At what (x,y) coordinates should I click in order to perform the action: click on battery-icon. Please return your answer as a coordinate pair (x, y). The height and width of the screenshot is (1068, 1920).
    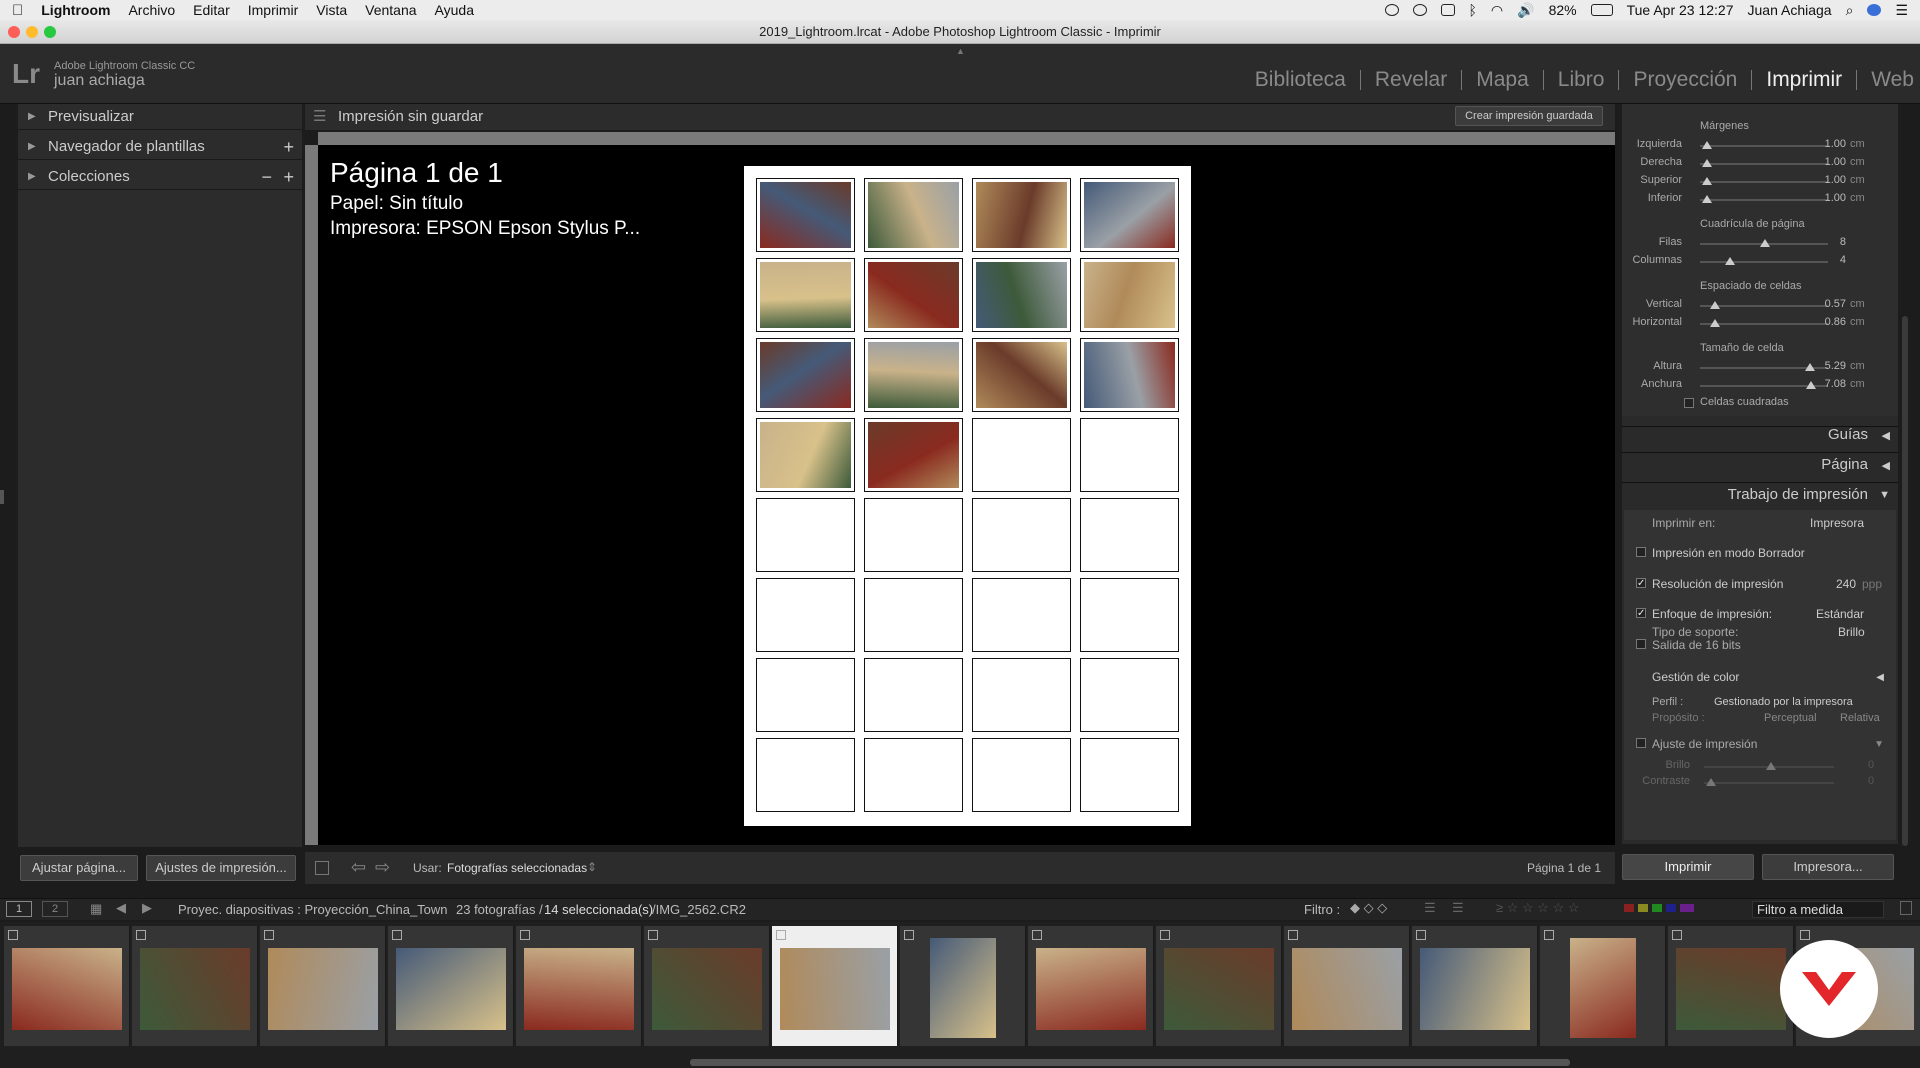
    Looking at the image, I should click on (1601, 10).